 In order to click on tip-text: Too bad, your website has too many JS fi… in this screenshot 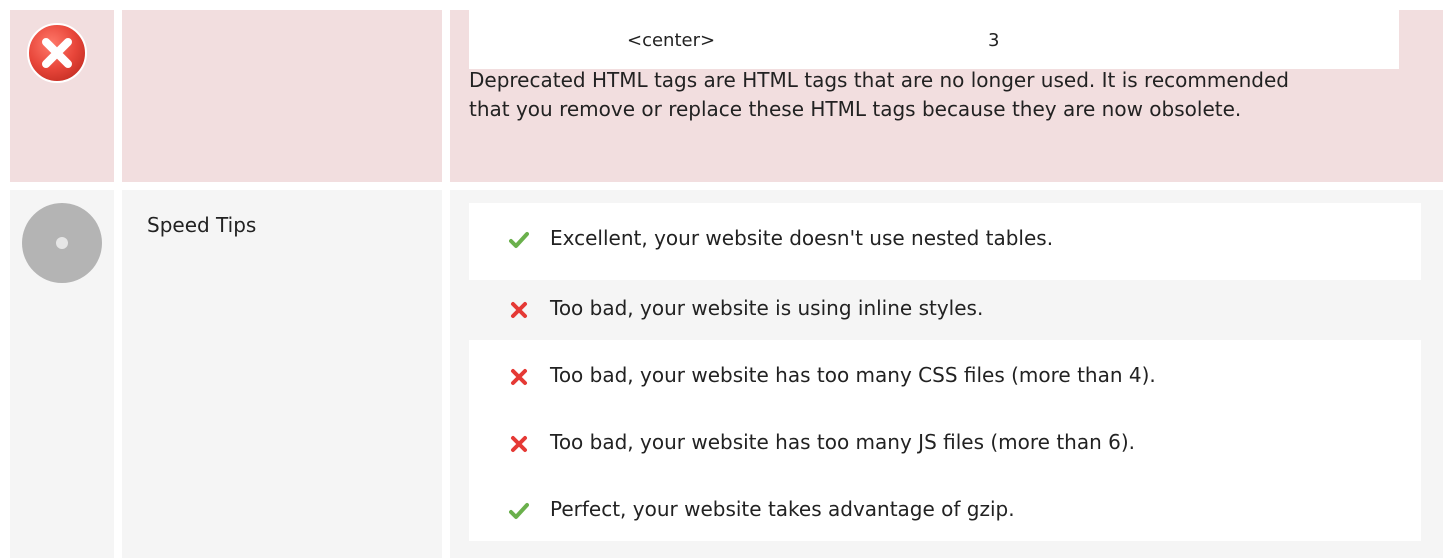, I will do `click(843, 442)`.